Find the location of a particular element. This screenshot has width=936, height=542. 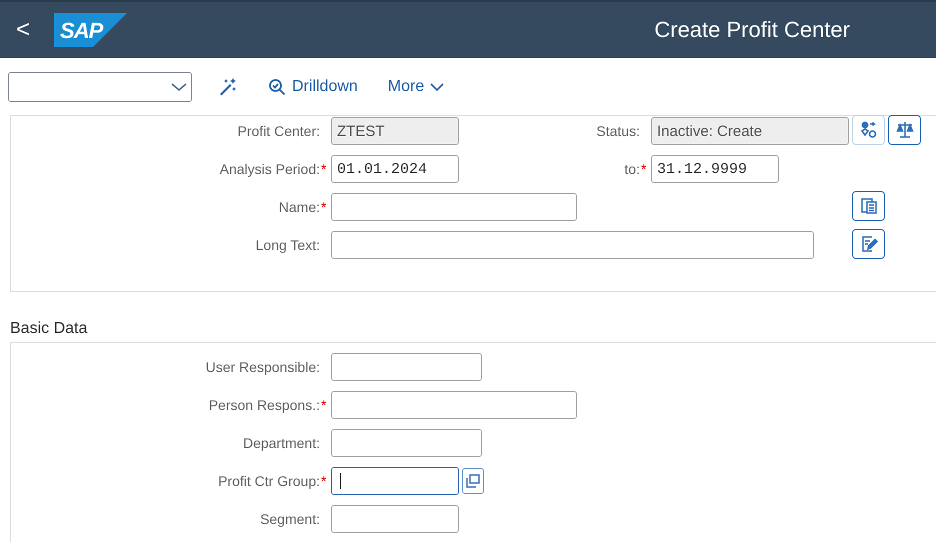

text-field: 31.12.9999 is located at coordinates (715, 169).